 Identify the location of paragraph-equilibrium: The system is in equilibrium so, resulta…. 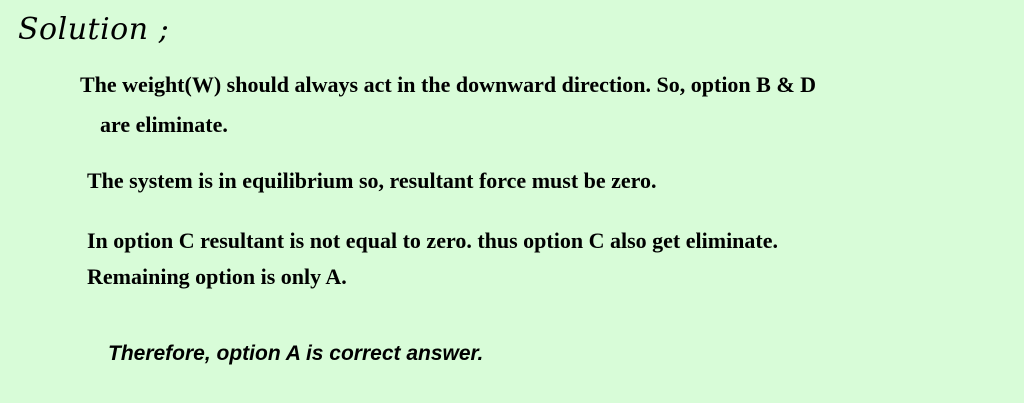
(372, 180).